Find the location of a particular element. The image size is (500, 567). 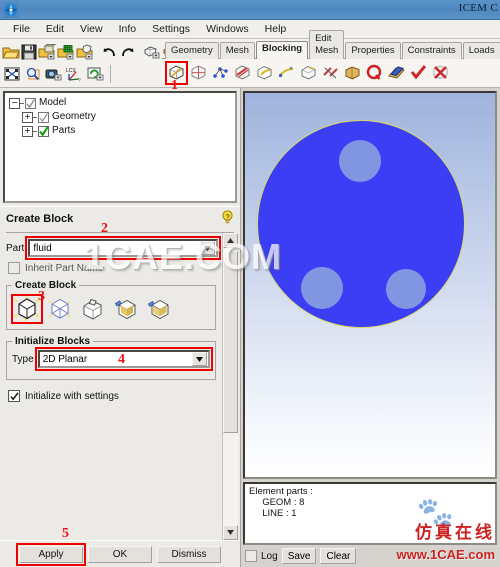

initialize-blocks-group: Initialize Blocks Type 2D Planar is located at coordinates (111, 358).